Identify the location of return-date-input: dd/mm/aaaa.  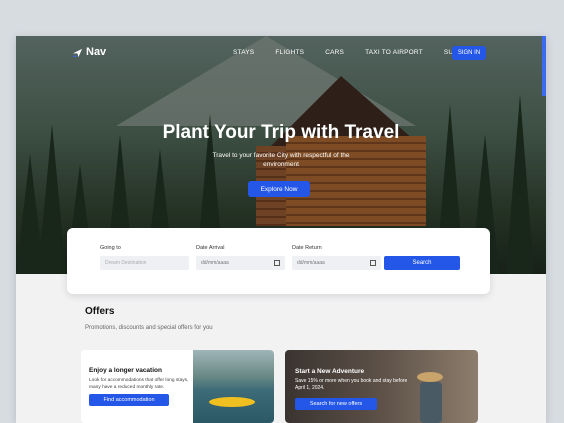
(336, 263).